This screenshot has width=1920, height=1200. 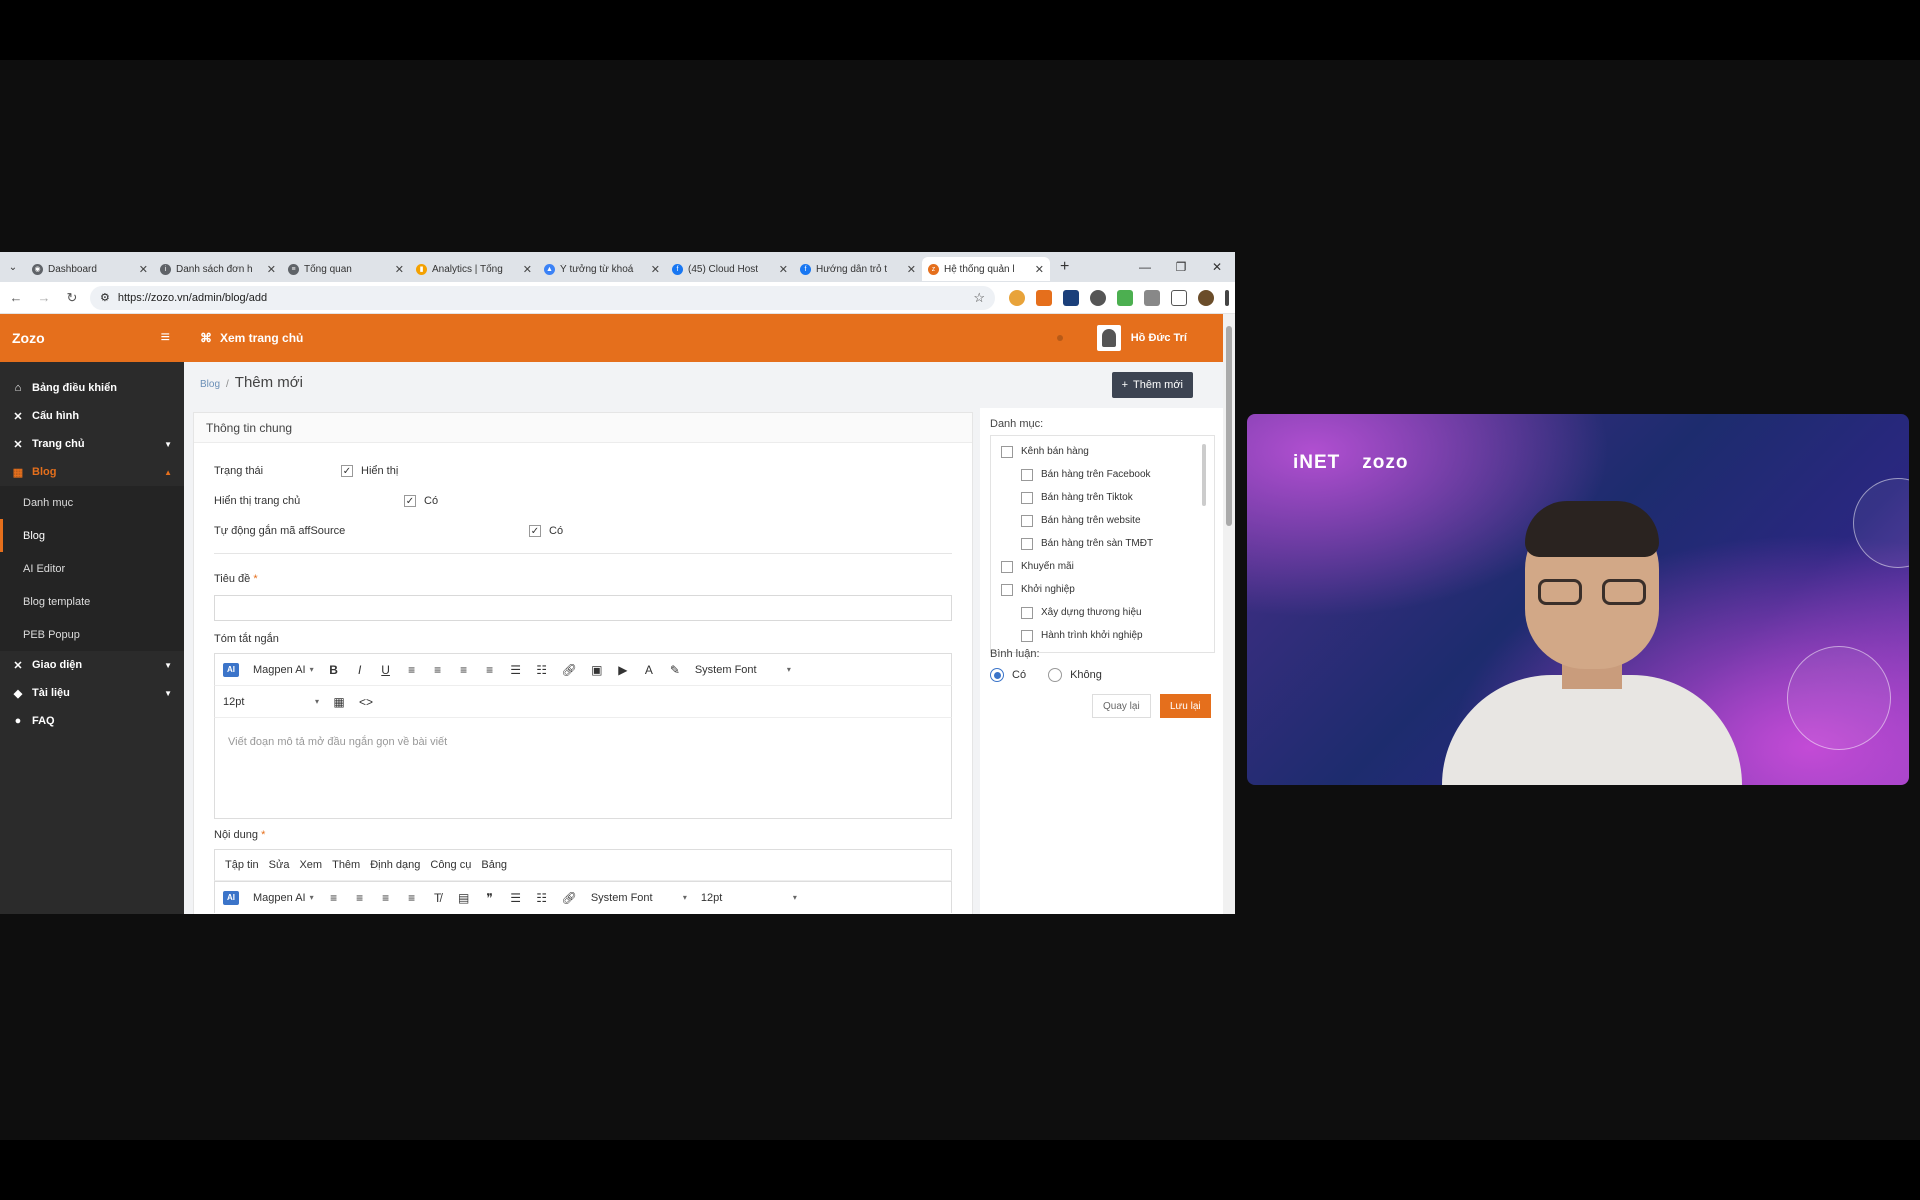 I want to click on menu-tools: Công cụ, so click(x=450, y=865).